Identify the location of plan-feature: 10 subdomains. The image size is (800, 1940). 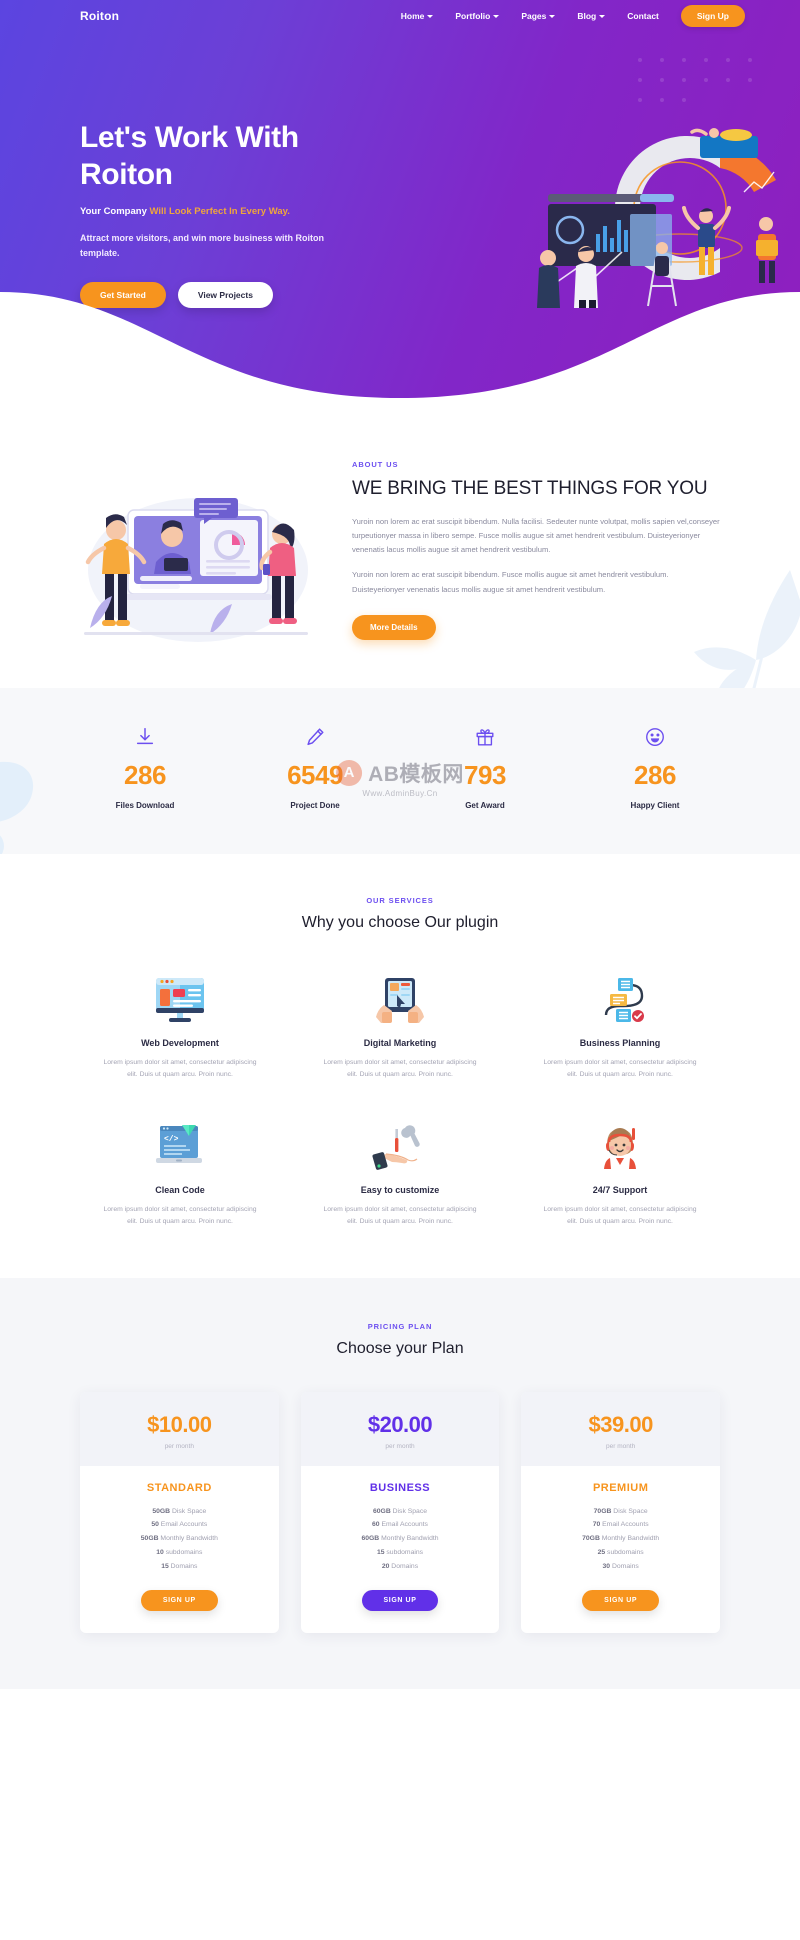
(179, 1553).